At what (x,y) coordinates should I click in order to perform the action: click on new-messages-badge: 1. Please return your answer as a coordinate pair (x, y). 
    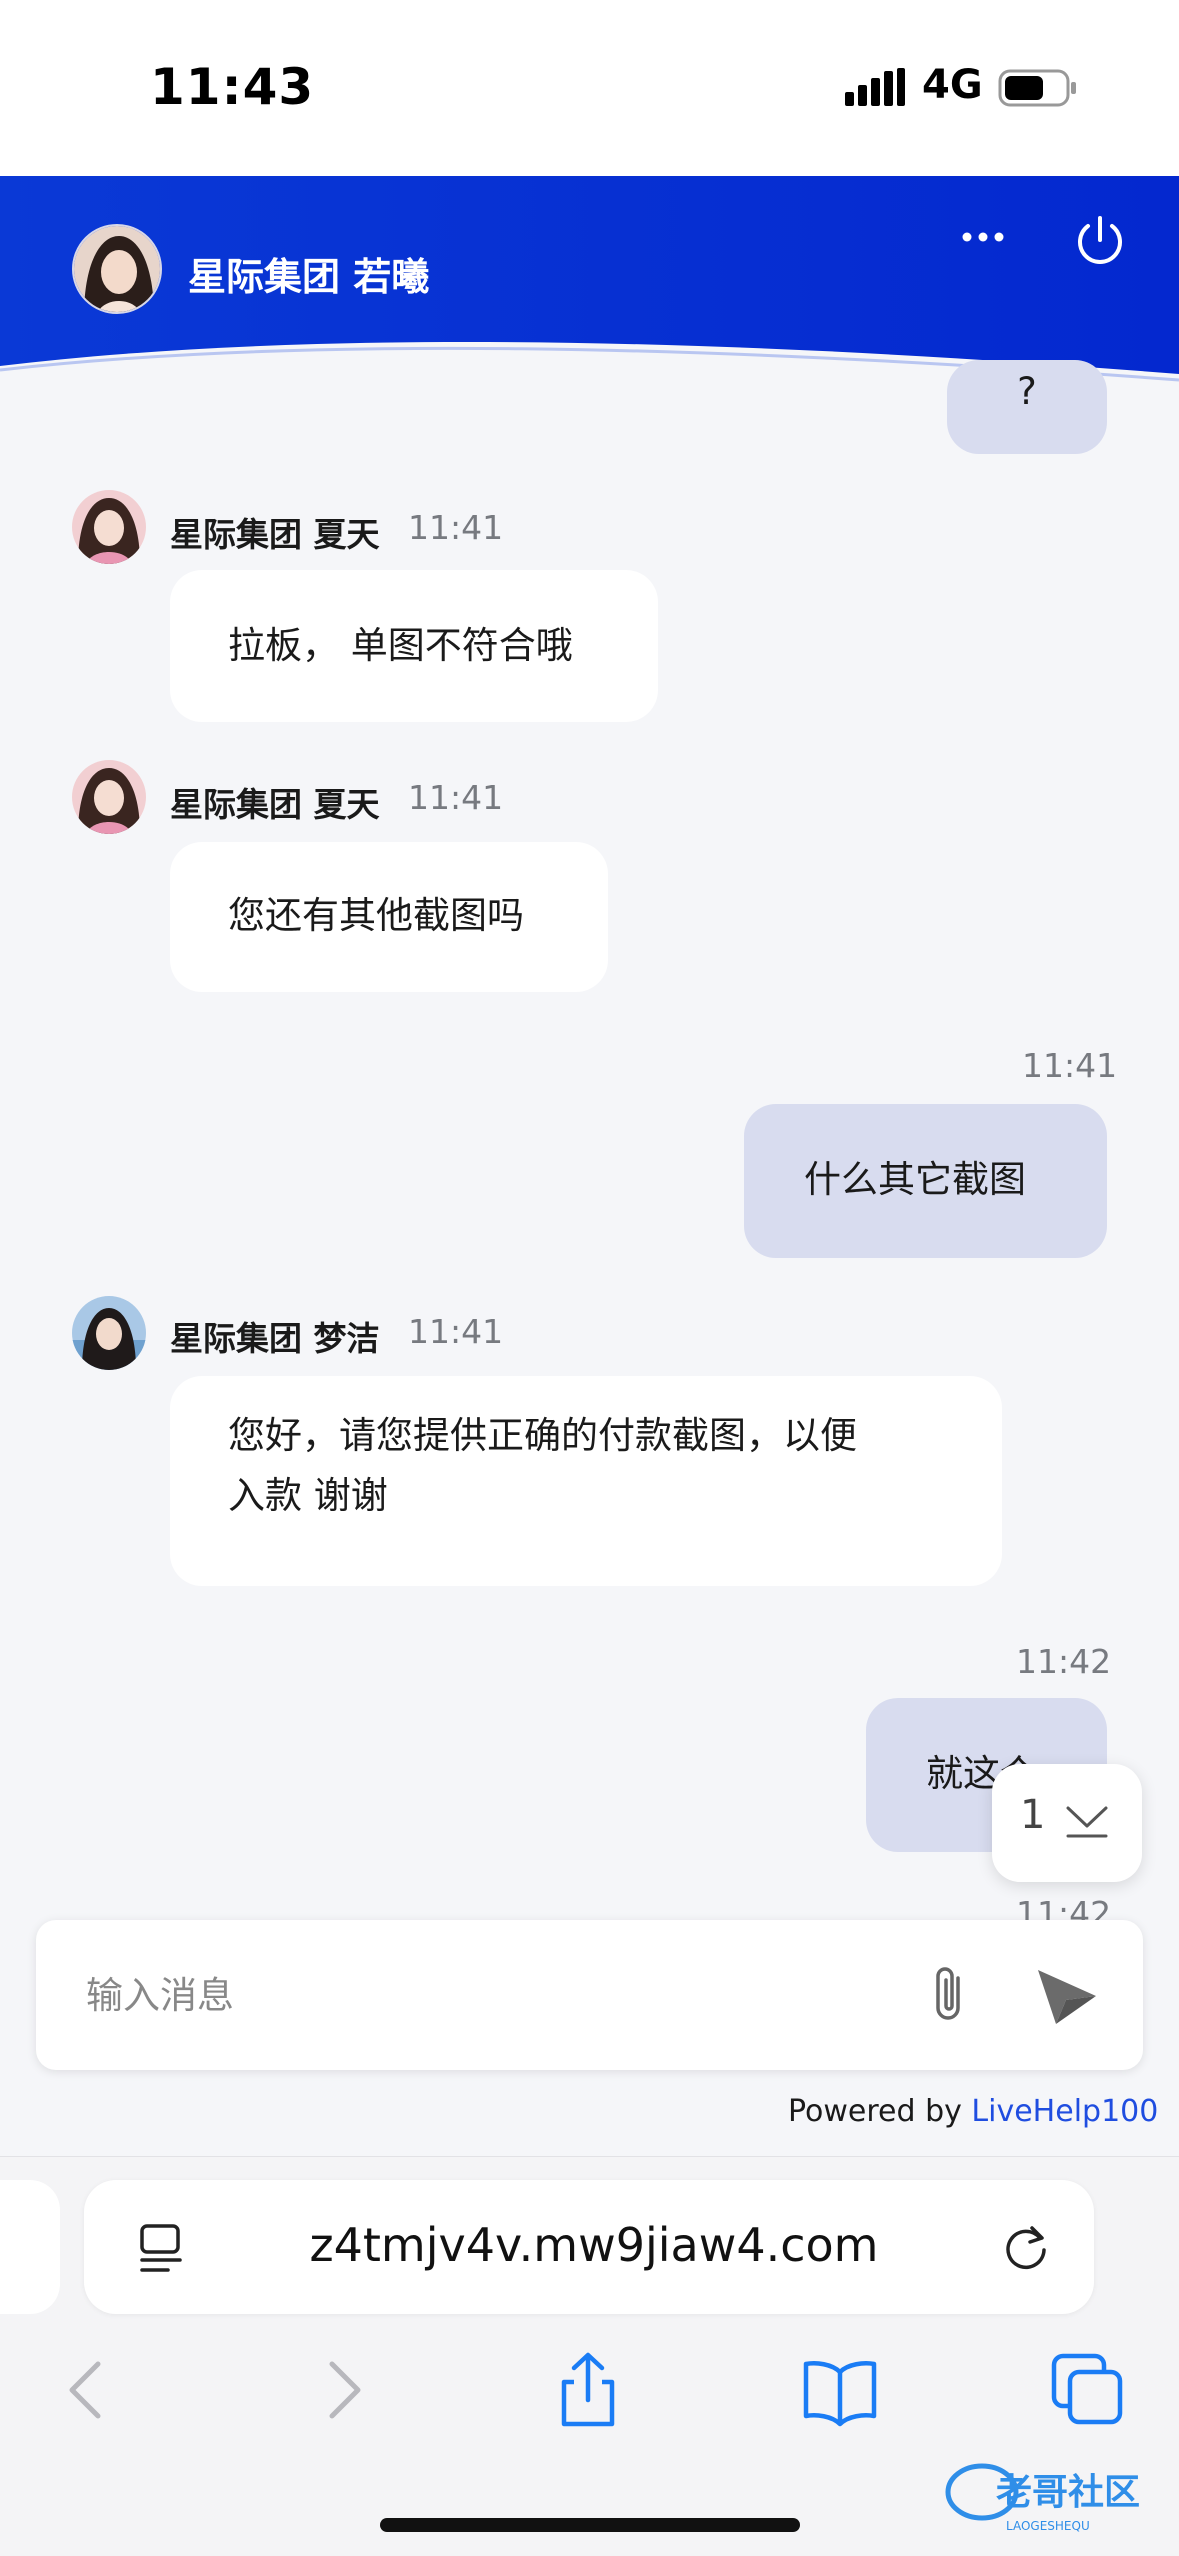
    Looking at the image, I should click on (1067, 1823).